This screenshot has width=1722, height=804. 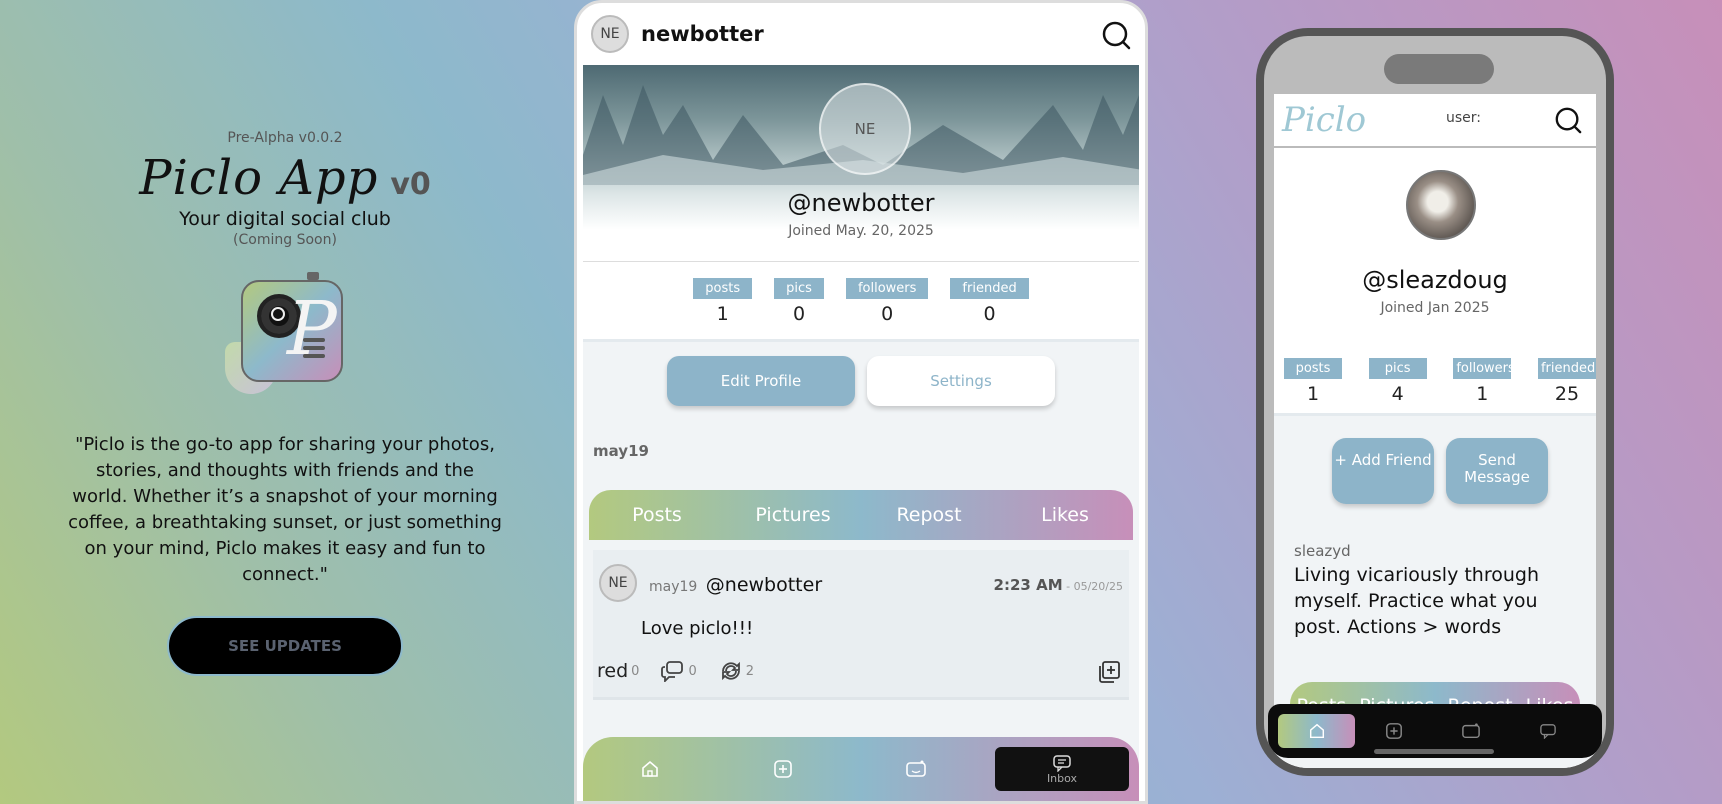 What do you see at coordinates (1098, 586) in the screenshot?
I see `post-date: 05/20/25` at bounding box center [1098, 586].